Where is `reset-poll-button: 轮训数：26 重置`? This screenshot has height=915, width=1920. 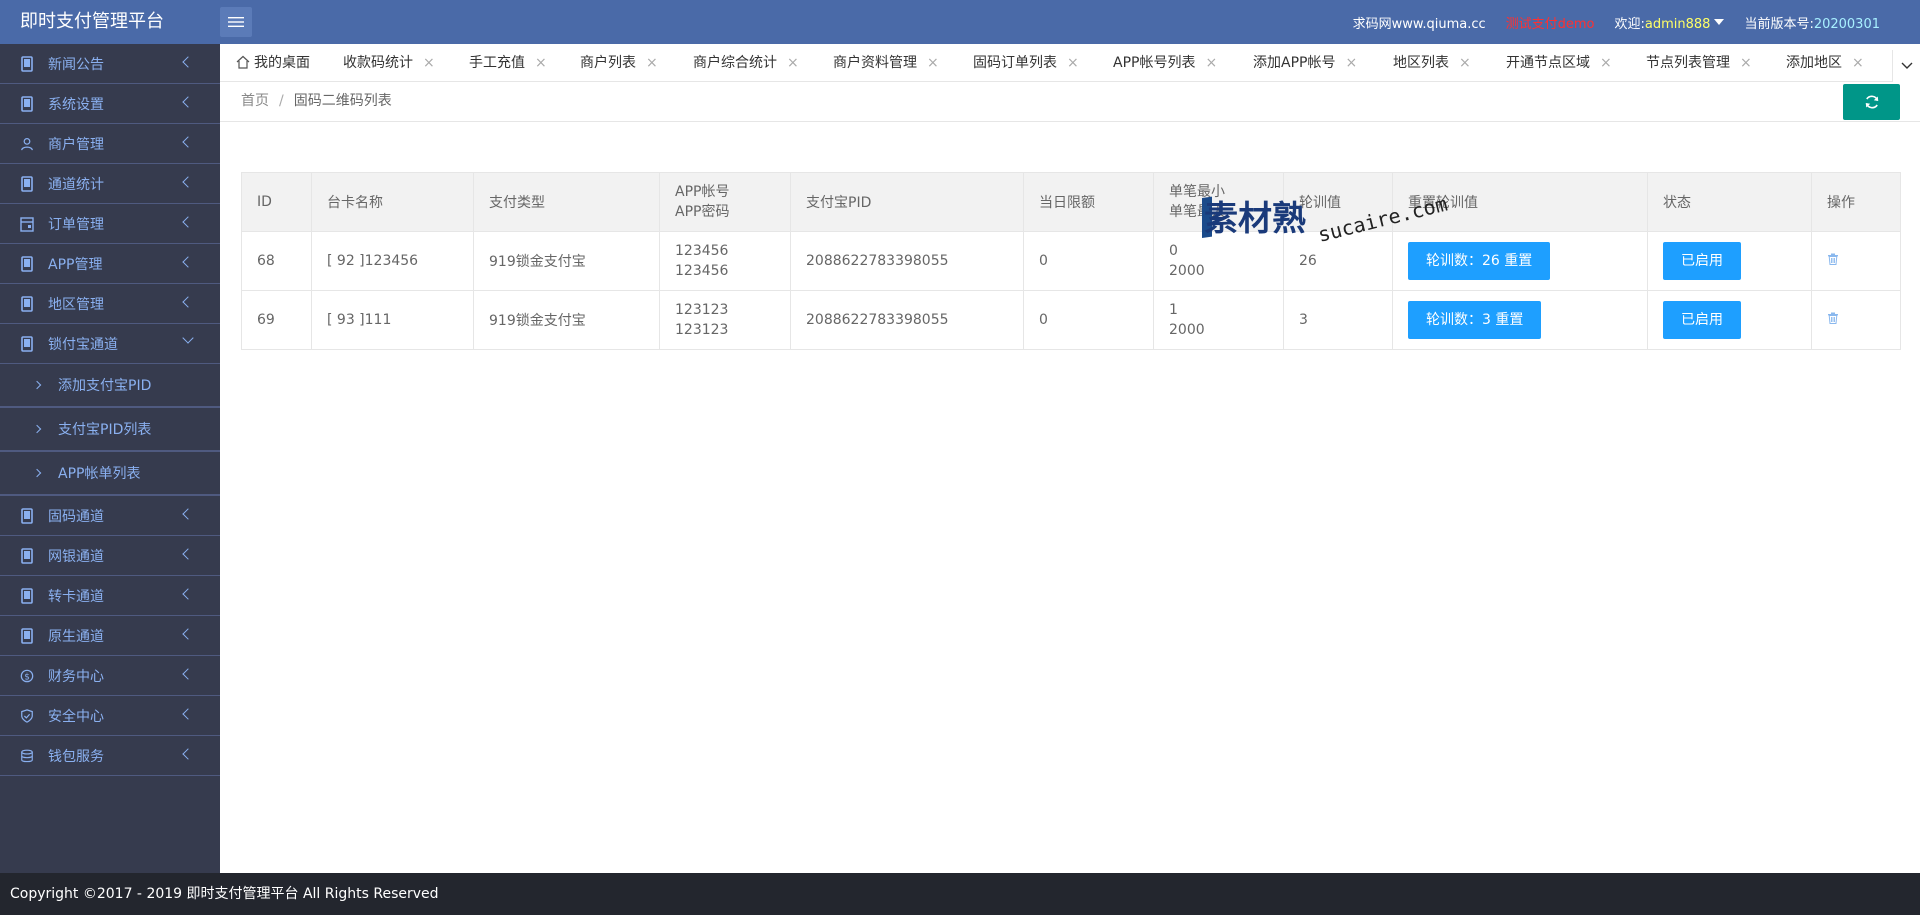
reset-poll-button: 轮训数：26 重置 is located at coordinates (1479, 261).